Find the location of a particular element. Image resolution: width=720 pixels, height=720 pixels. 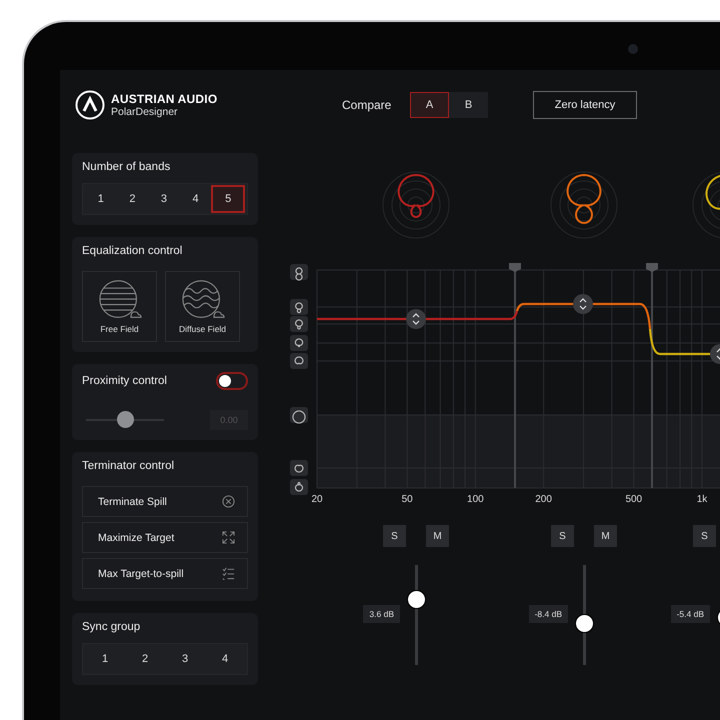

frequency-label: 1k is located at coordinates (702, 499).